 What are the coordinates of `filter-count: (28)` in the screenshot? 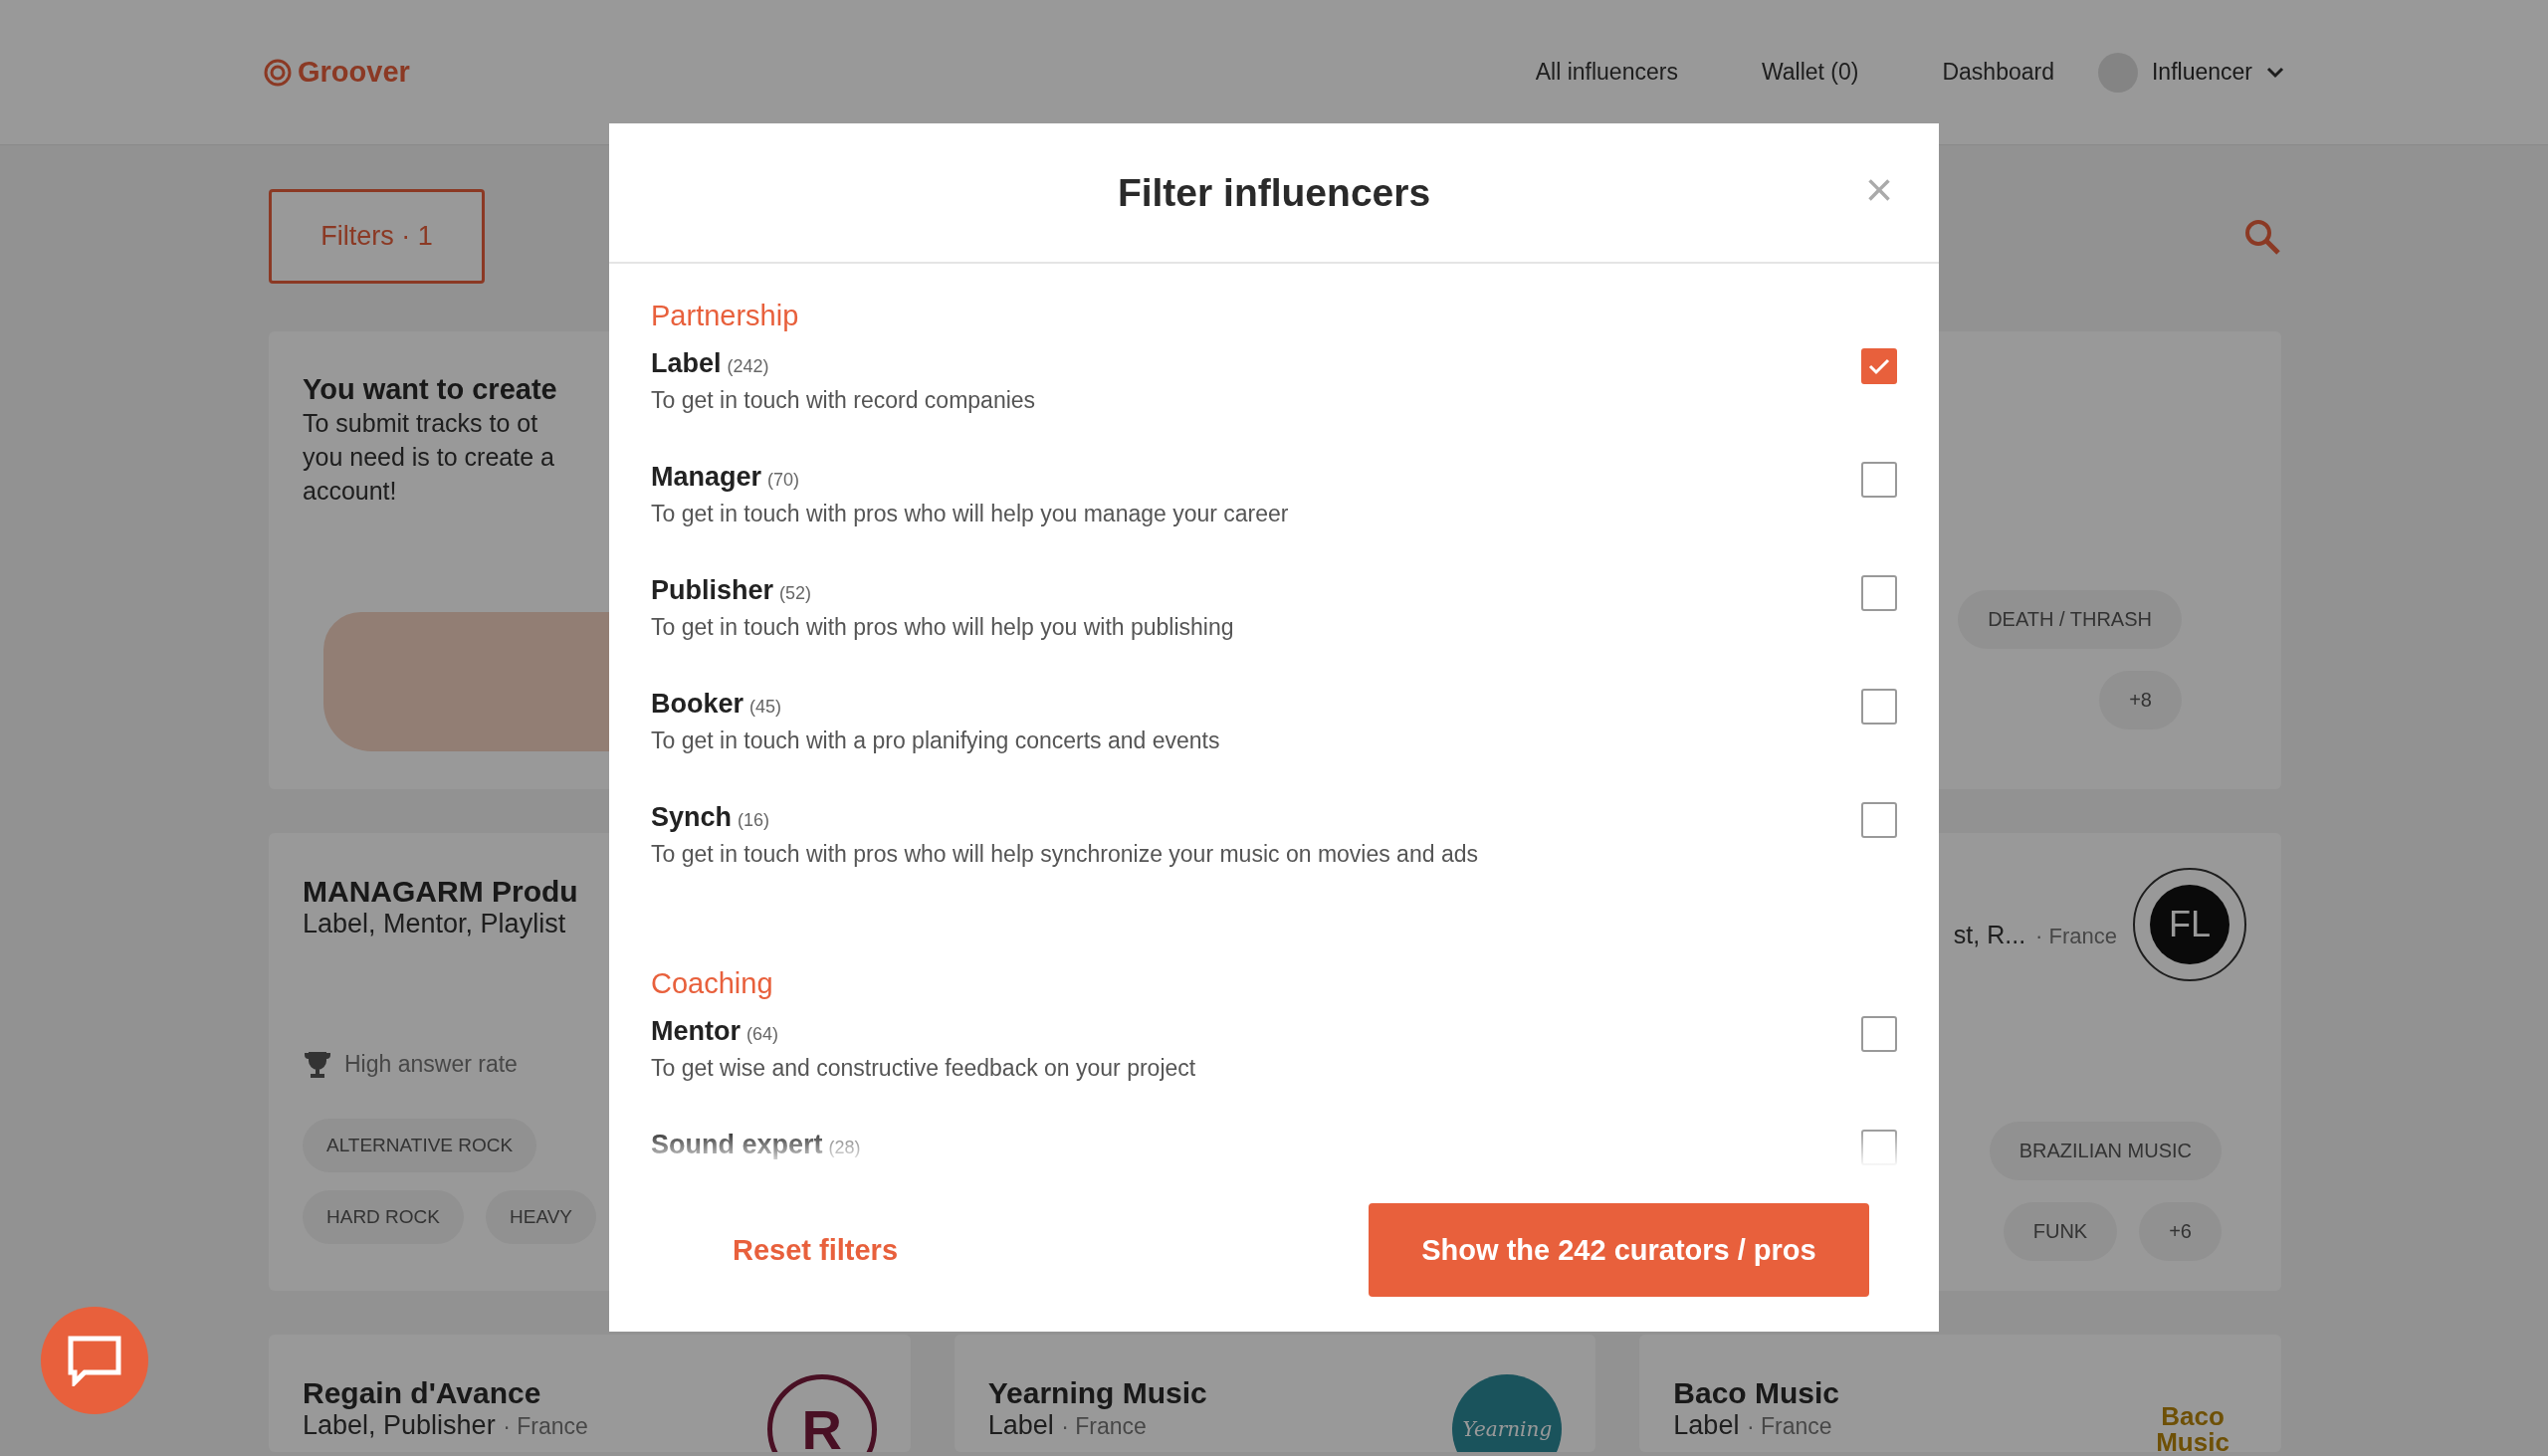 It's located at (844, 1147).